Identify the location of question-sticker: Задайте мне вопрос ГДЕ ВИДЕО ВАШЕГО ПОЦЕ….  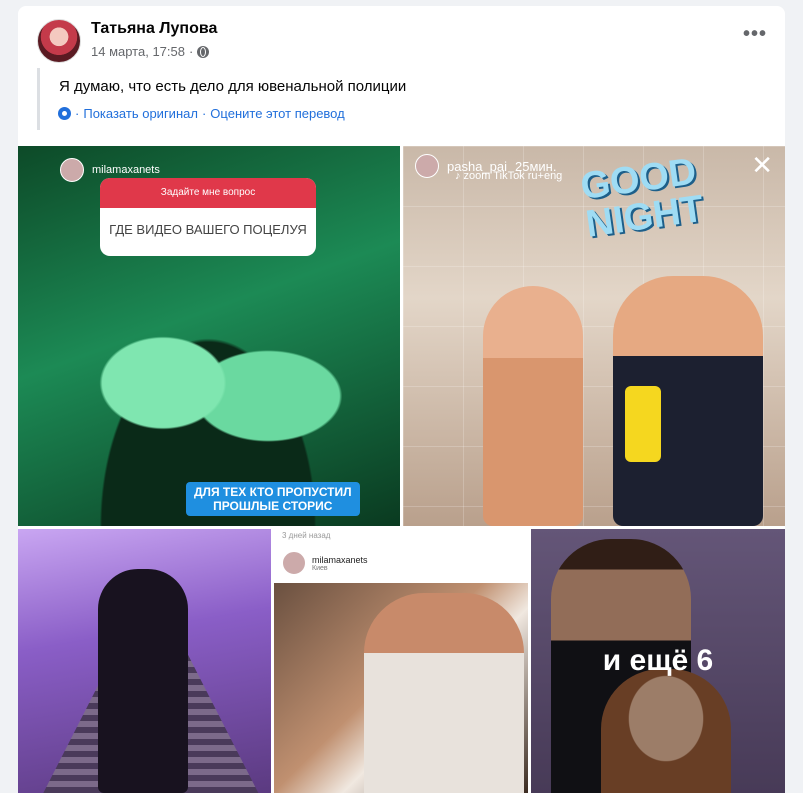
(208, 217).